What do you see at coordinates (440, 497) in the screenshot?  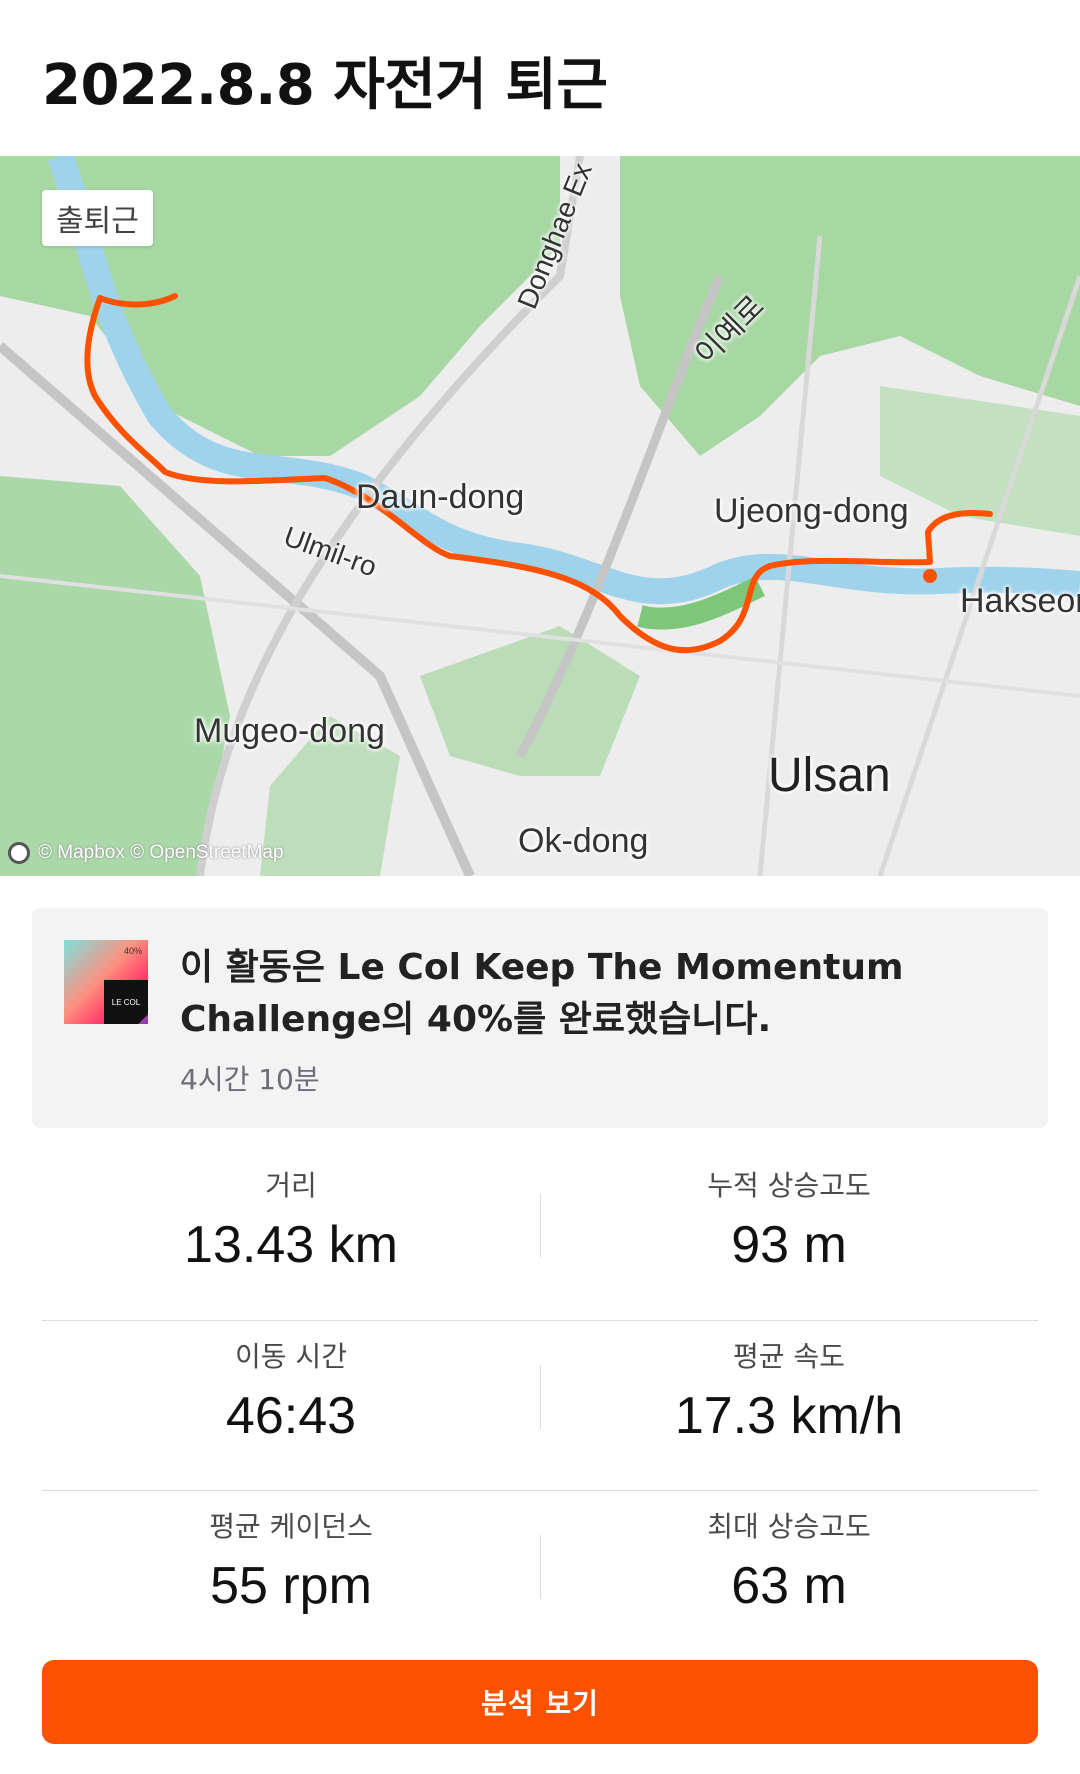 I see `map-label-daun: Daun-dong` at bounding box center [440, 497].